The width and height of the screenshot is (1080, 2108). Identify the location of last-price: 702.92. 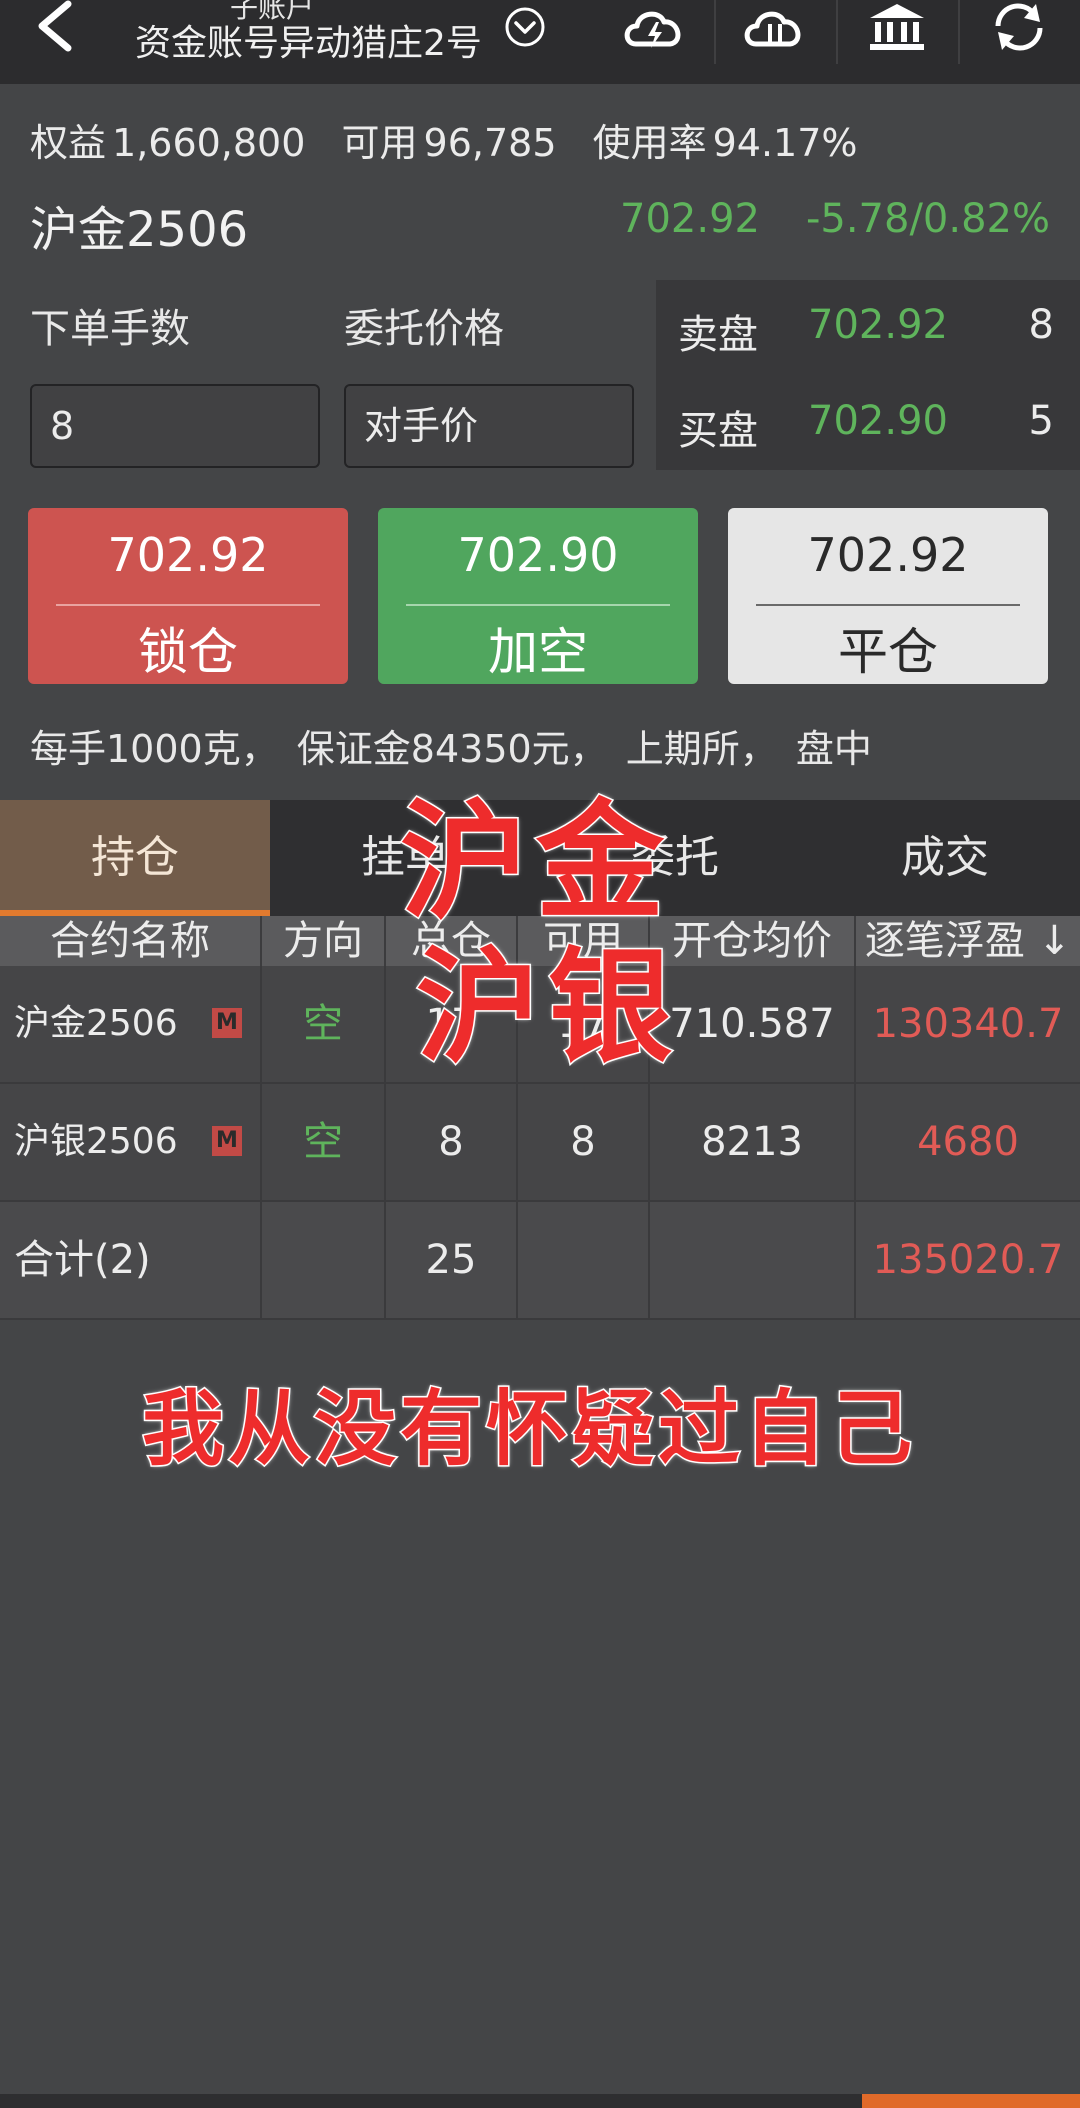
(690, 219).